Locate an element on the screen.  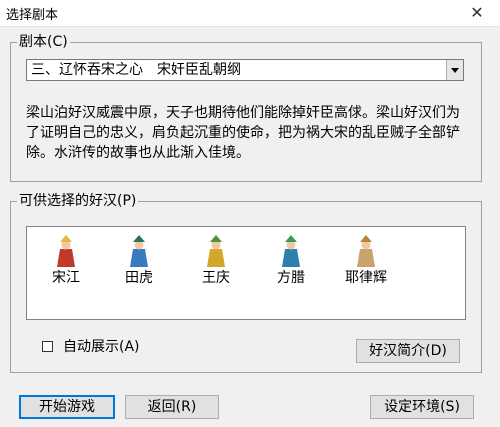
script-select-value: 三、辽怀吞宋之心 宋奸臣乱朝纲 is located at coordinates (136, 70).